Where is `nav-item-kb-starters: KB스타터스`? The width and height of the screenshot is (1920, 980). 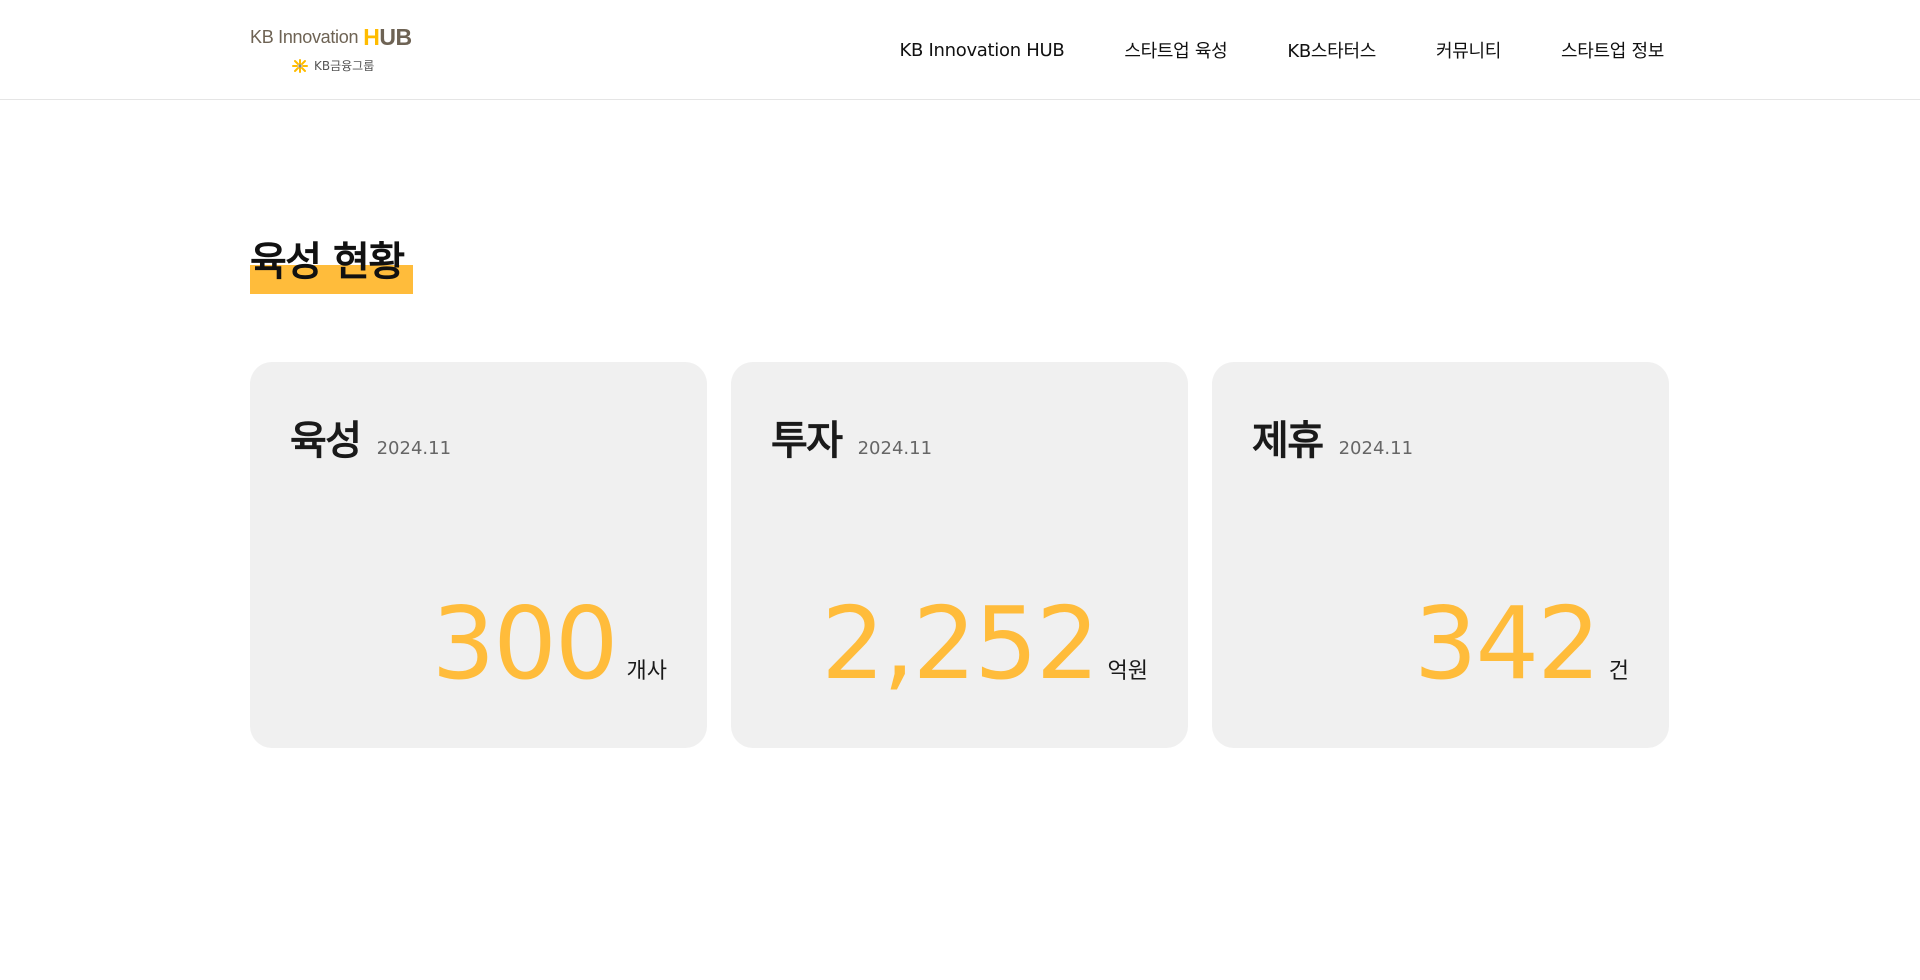 nav-item-kb-starters: KB스타터스 is located at coordinates (1331, 50).